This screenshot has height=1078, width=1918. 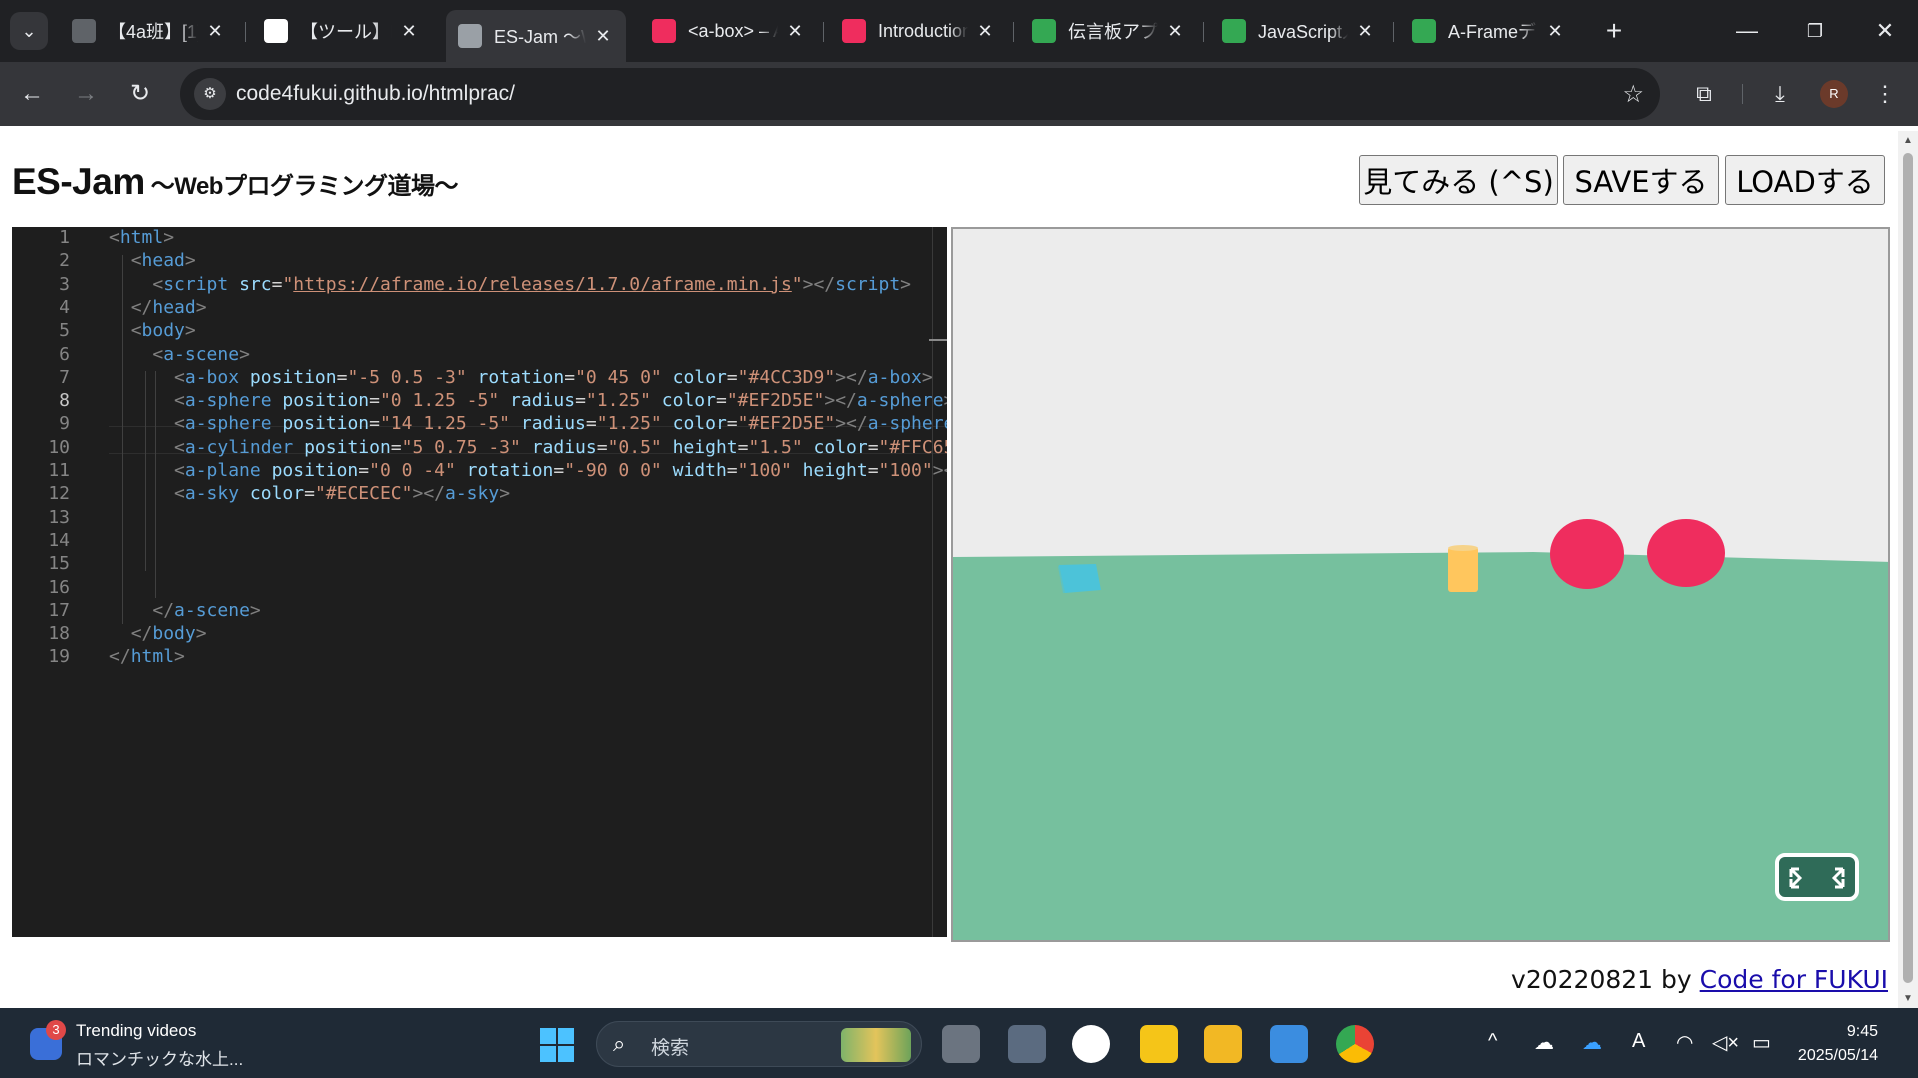 What do you see at coordinates (1489, 31) in the screenshot?
I see `tab: A-Frameデ ✕` at bounding box center [1489, 31].